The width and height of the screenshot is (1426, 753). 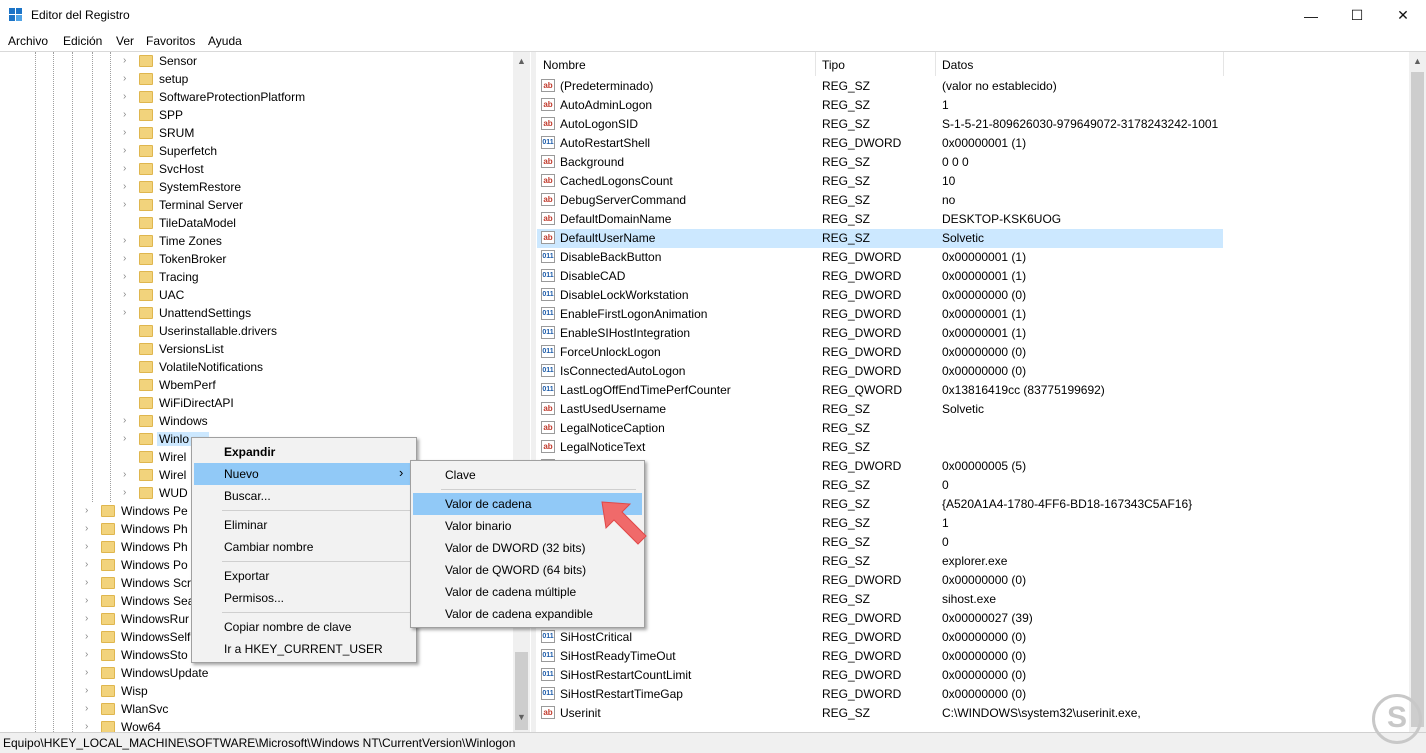 I want to click on tree-item: WbemPerf, so click(x=273, y=386).